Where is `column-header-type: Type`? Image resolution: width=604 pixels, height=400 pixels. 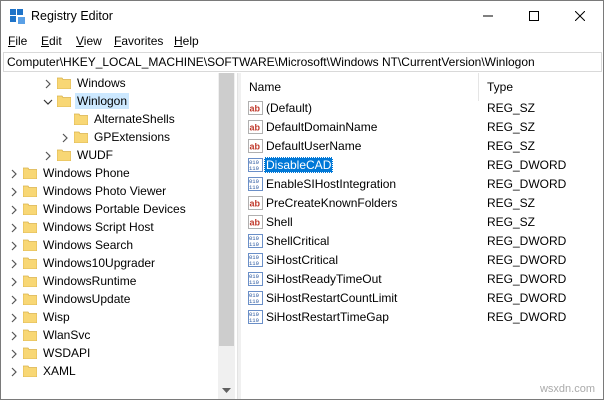 column-header-type: Type is located at coordinates (500, 87).